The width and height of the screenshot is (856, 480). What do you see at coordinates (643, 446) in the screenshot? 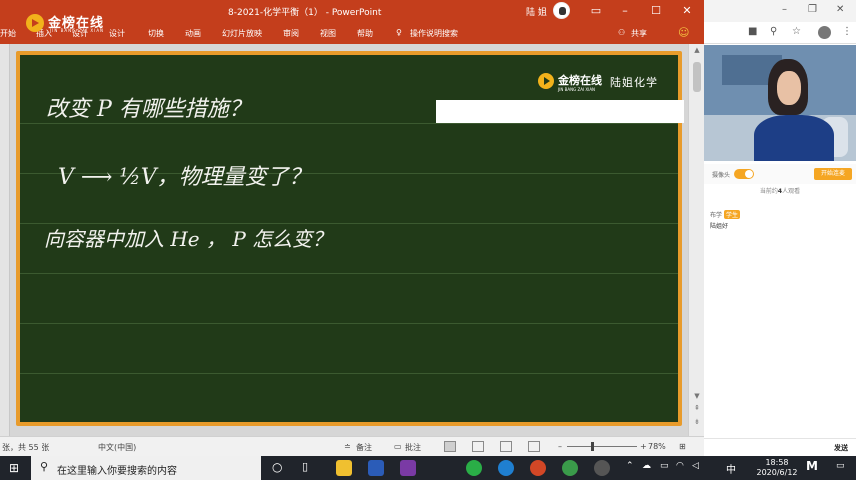
I see `zoom-in-icon: +` at bounding box center [643, 446].